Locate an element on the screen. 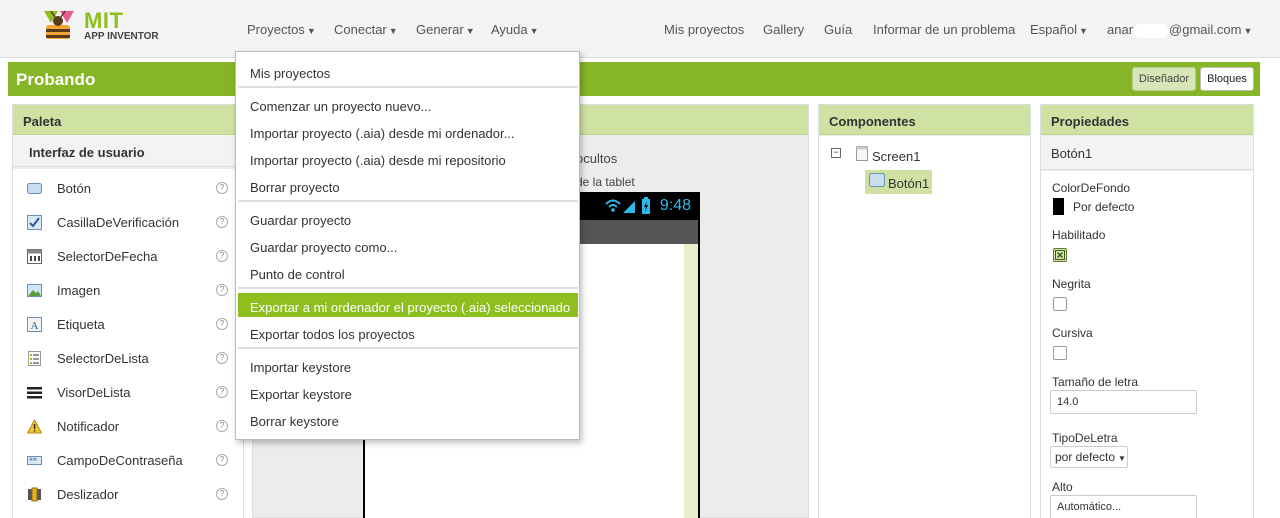  nav-guia-link: Guía is located at coordinates (838, 29).